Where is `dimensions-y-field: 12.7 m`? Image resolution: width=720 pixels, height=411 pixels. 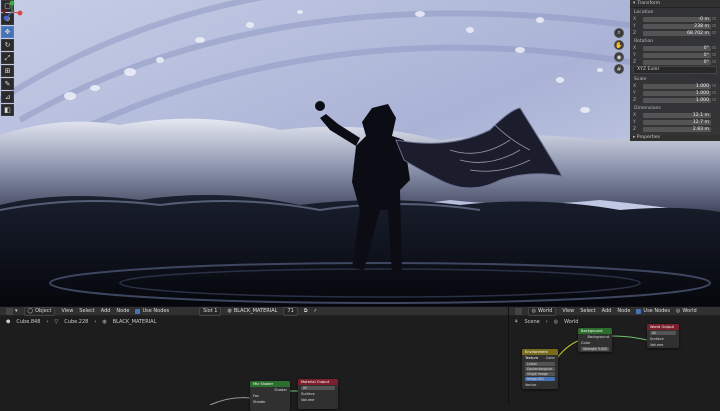 dimensions-y-field: 12.7 m is located at coordinates (677, 122).